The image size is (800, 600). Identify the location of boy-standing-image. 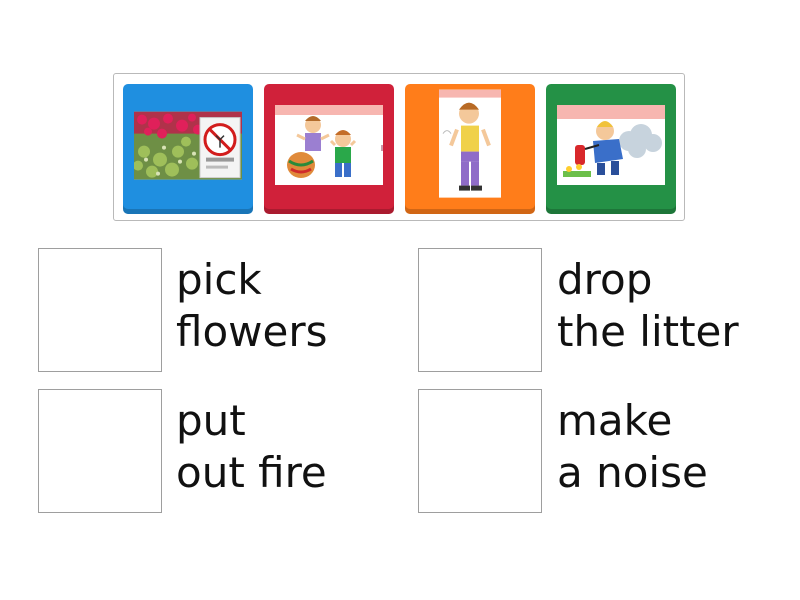
(470, 143).